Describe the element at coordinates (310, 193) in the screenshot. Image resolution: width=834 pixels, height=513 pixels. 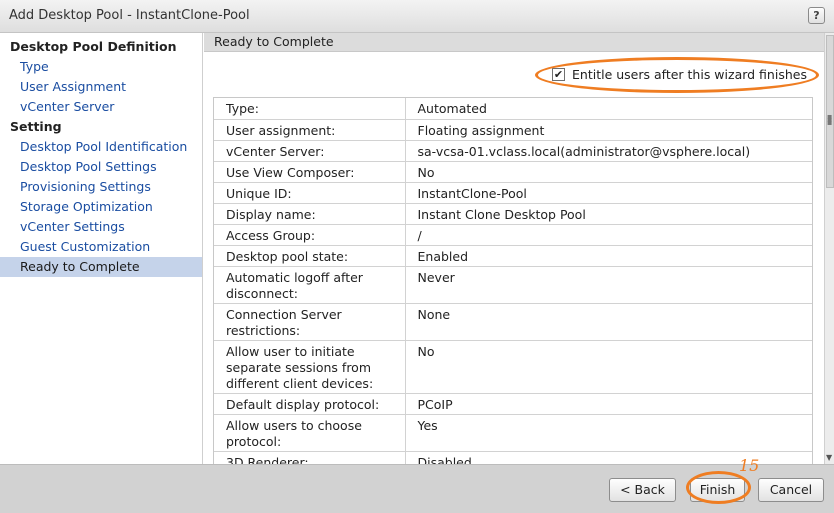
I see `row-key: Unique ID:` at that location.